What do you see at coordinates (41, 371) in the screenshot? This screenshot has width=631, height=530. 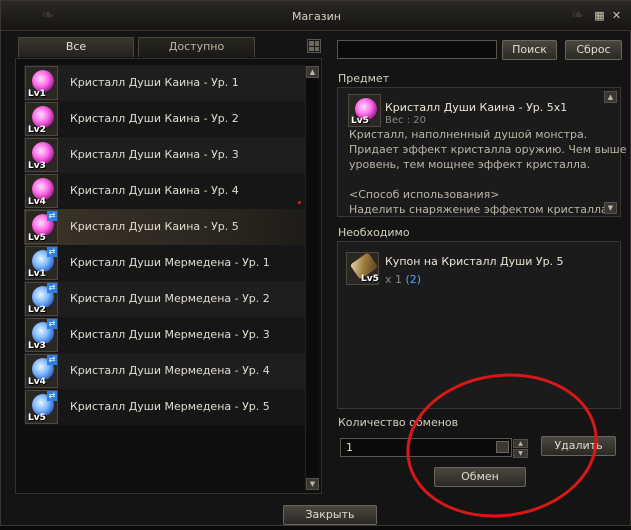 I see `list-item-icon: Lv4 ⇄` at bounding box center [41, 371].